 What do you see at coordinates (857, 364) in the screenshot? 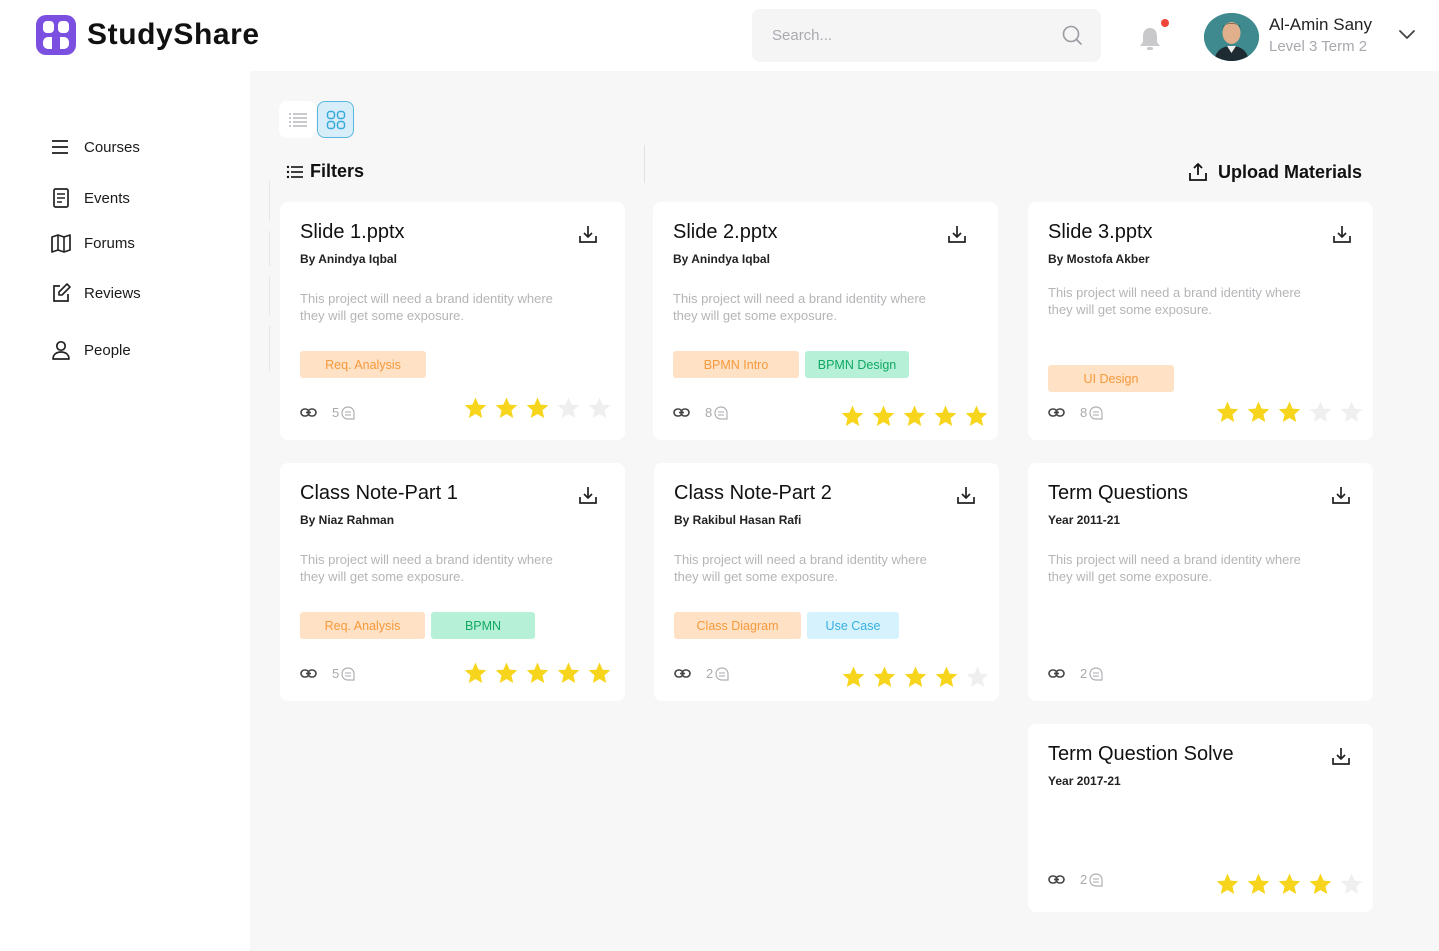
I see `tag-chip: BPMN Design` at bounding box center [857, 364].